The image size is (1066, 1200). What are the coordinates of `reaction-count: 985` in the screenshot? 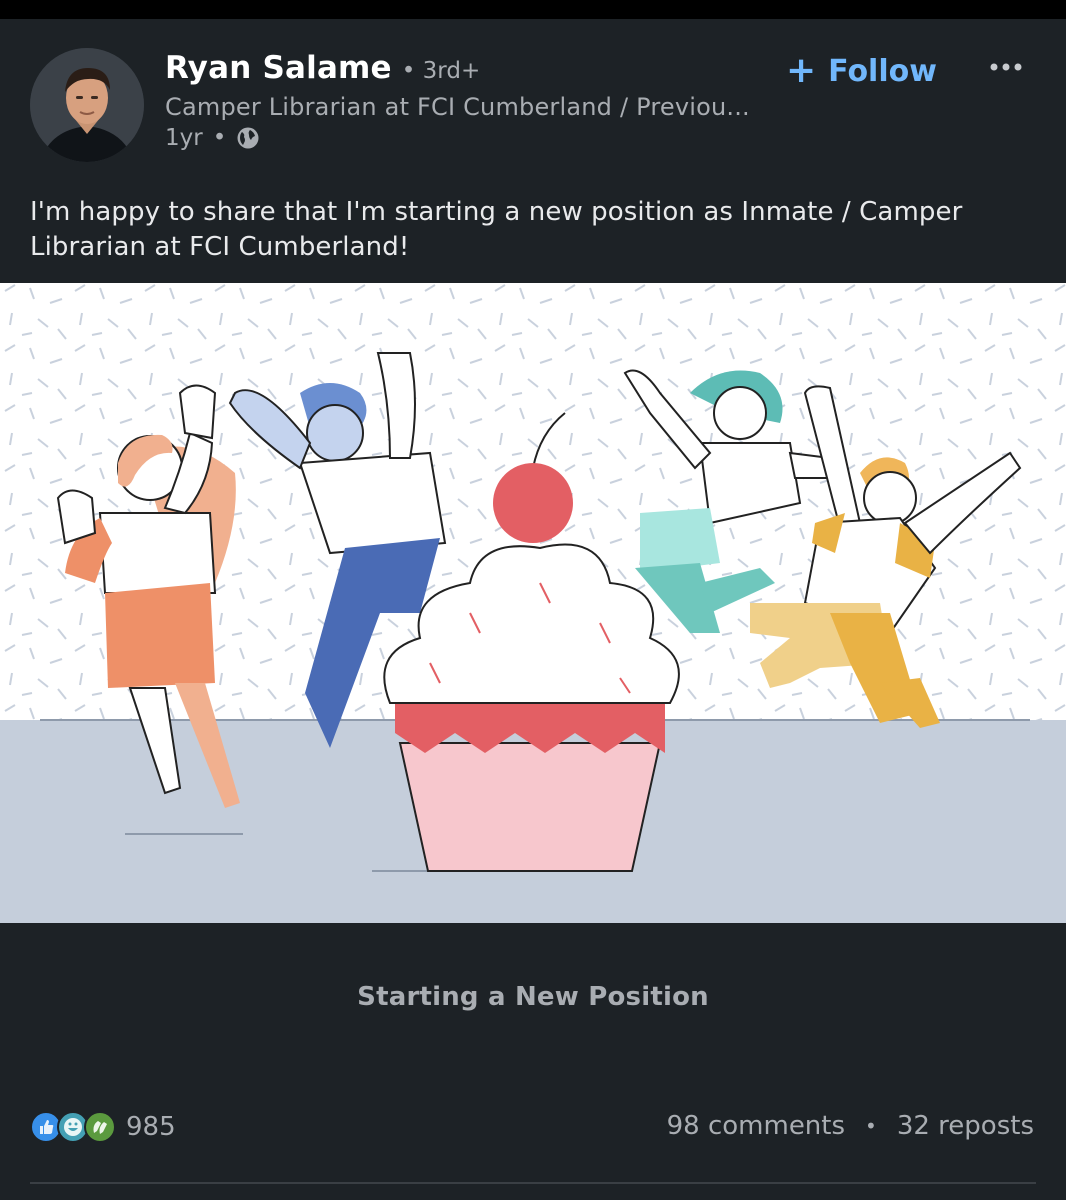 It's located at (151, 1127).